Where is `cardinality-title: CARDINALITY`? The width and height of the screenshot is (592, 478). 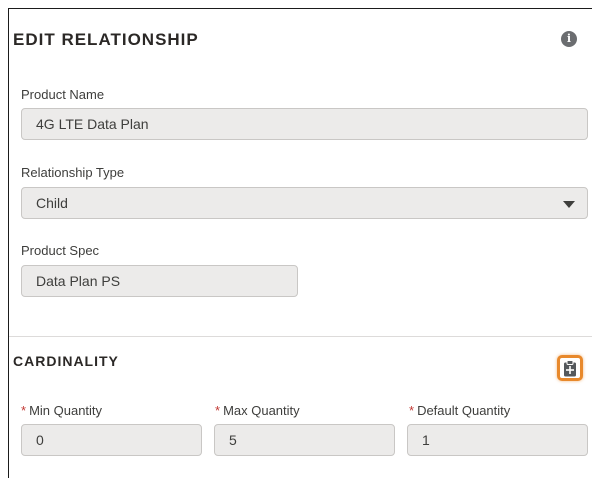
cardinality-title: CARDINALITY is located at coordinates (66, 361).